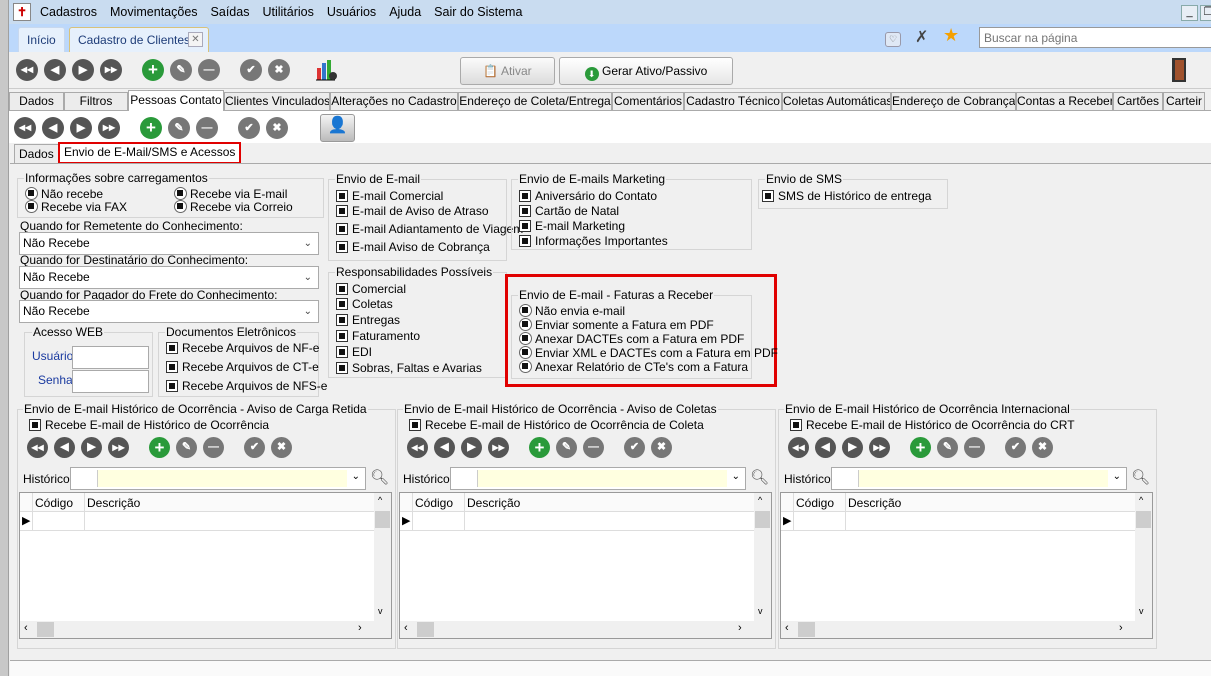 This screenshot has height=676, width=1211. Describe the element at coordinates (535, 101) in the screenshot. I see `tab-5: Endereço de Coleta/Entrega` at that location.